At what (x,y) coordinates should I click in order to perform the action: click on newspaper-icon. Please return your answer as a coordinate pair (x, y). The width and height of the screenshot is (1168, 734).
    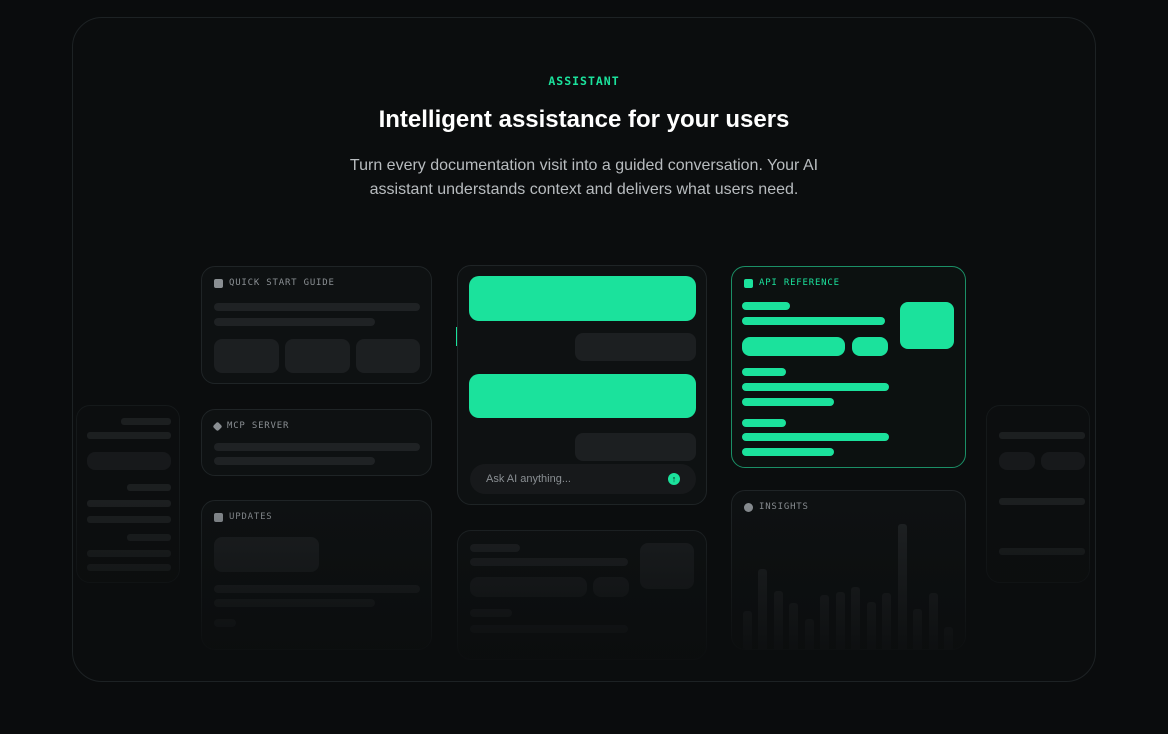
    Looking at the image, I should click on (218, 517).